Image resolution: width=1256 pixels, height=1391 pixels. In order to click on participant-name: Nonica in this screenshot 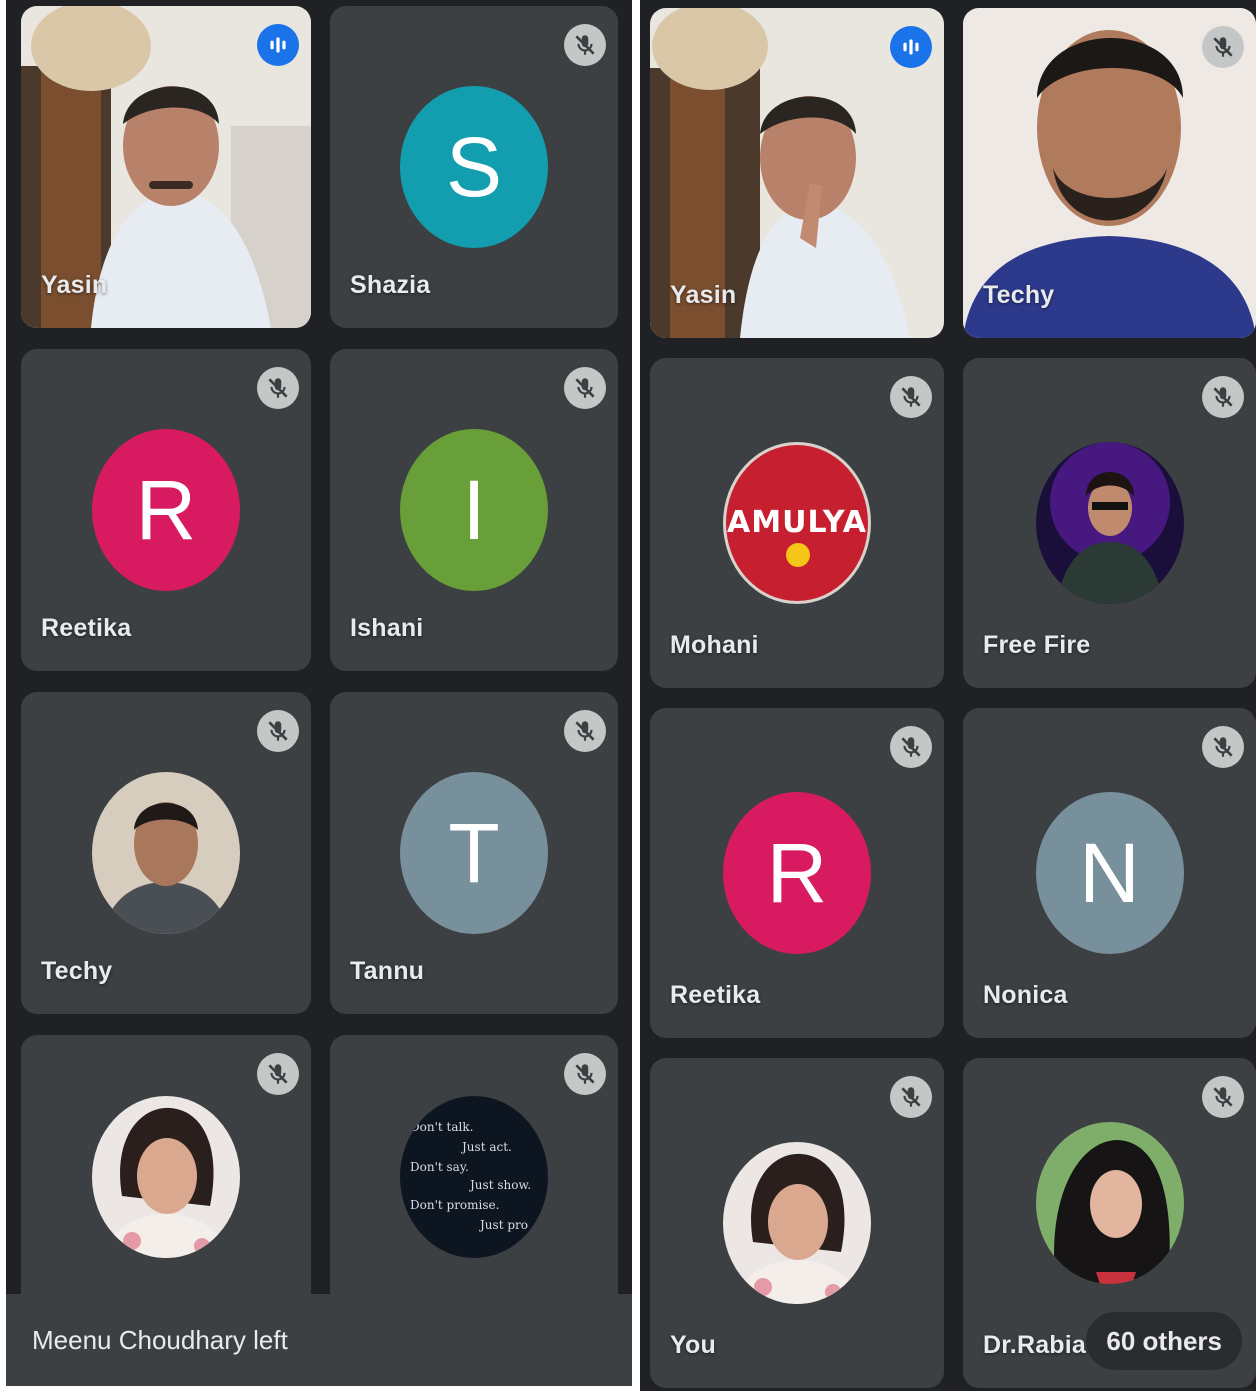, I will do `click(1025, 995)`.